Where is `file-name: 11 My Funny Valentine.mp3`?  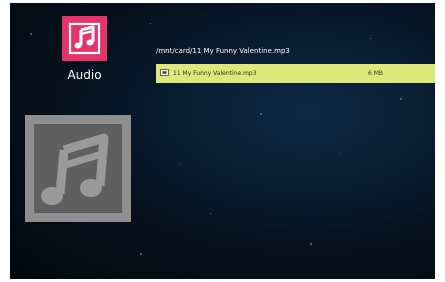 file-name: 11 My Funny Valentine.mp3 is located at coordinates (215, 73).